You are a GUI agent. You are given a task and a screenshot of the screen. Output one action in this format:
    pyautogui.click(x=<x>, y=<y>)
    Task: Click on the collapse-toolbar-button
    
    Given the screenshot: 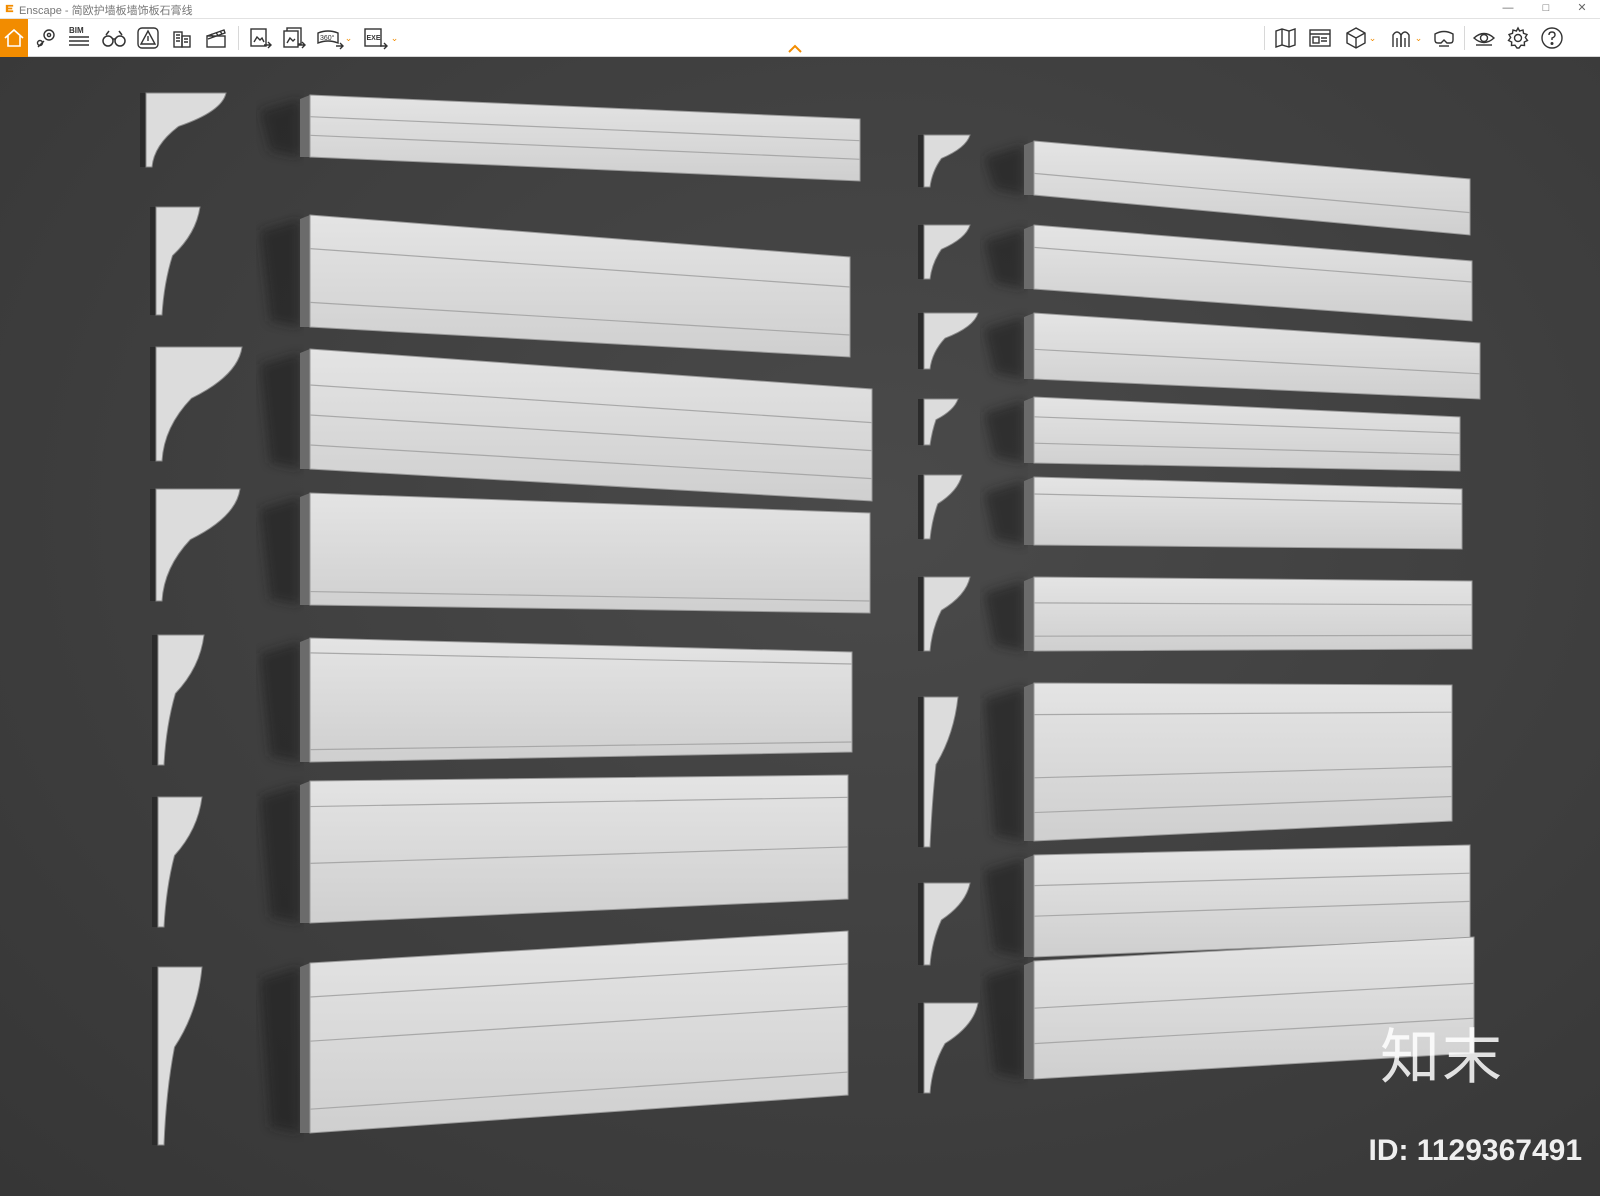 What is the action you would take?
    pyautogui.click(x=795, y=49)
    